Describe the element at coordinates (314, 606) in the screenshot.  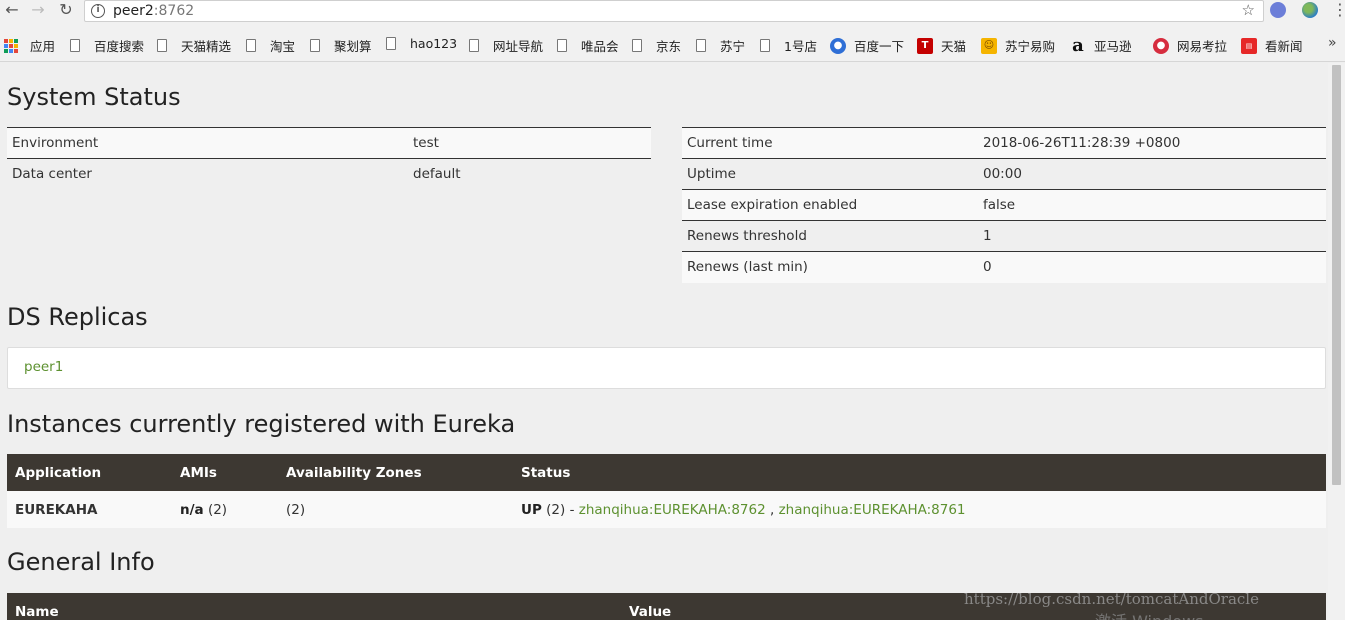
I see `column-header: Name` at that location.